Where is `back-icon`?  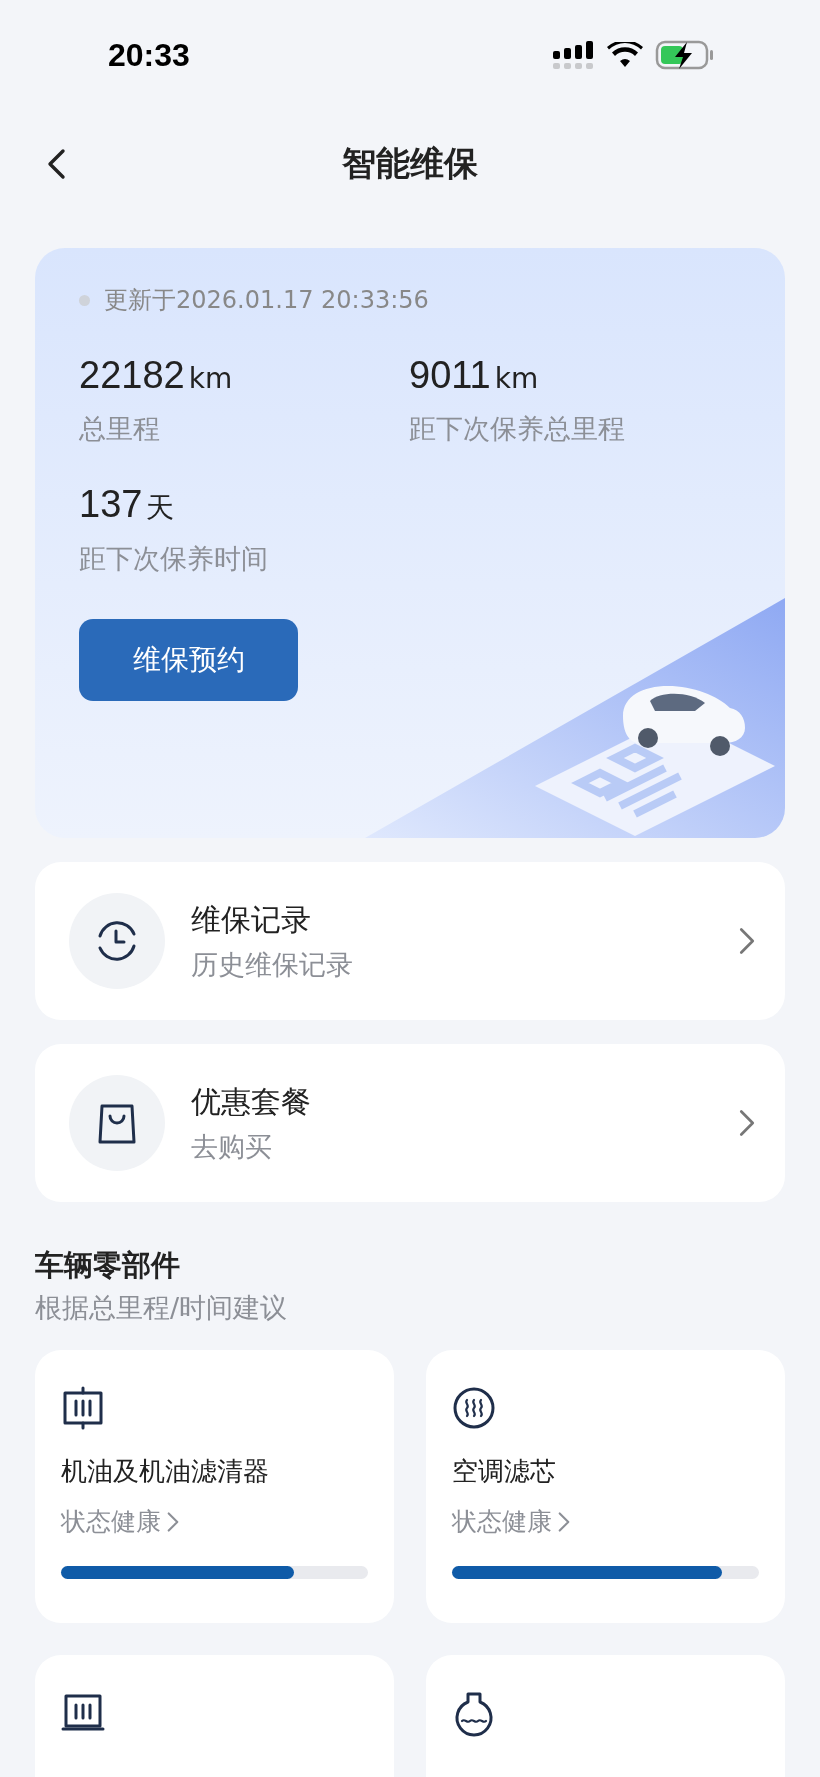
back-icon is located at coordinates (56, 164).